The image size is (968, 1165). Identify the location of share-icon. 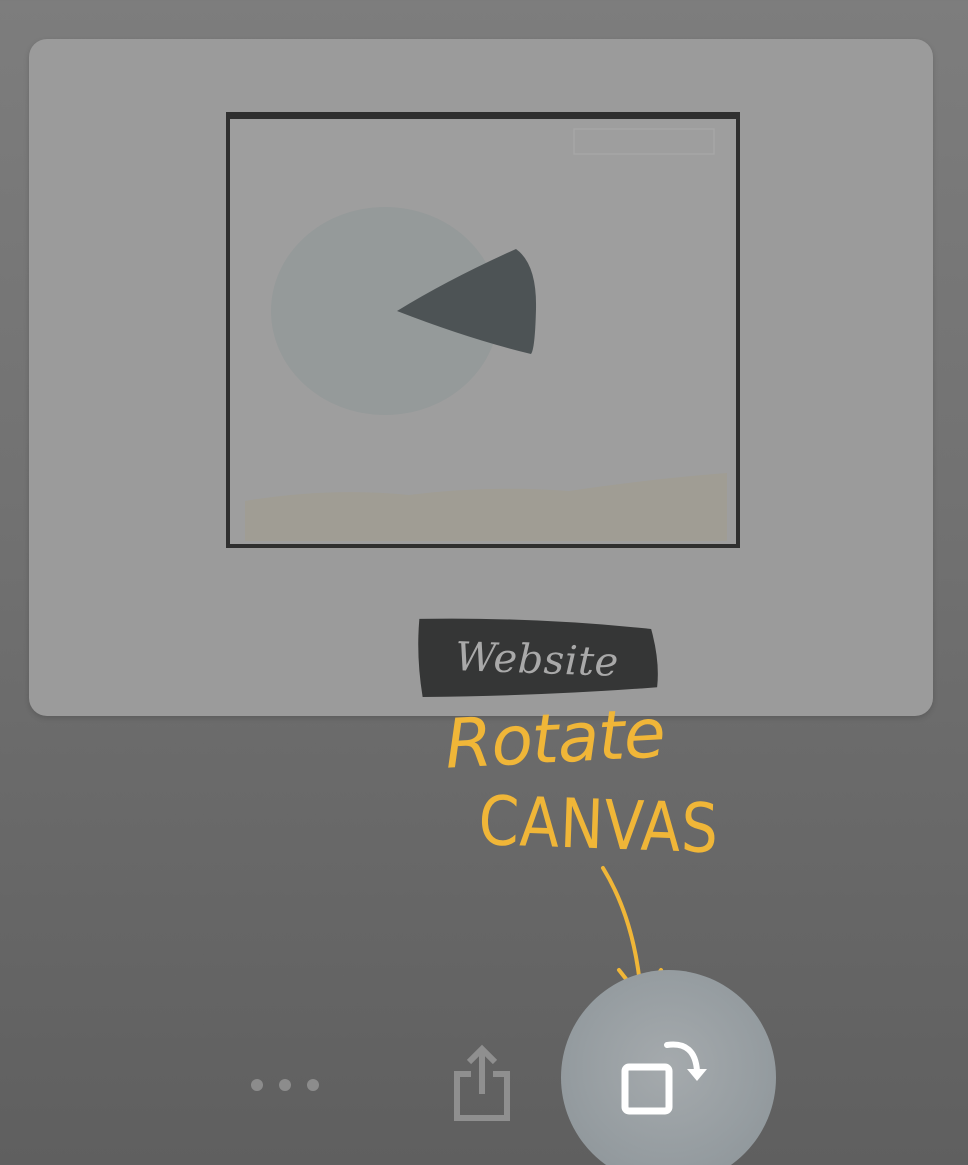
(482, 1082).